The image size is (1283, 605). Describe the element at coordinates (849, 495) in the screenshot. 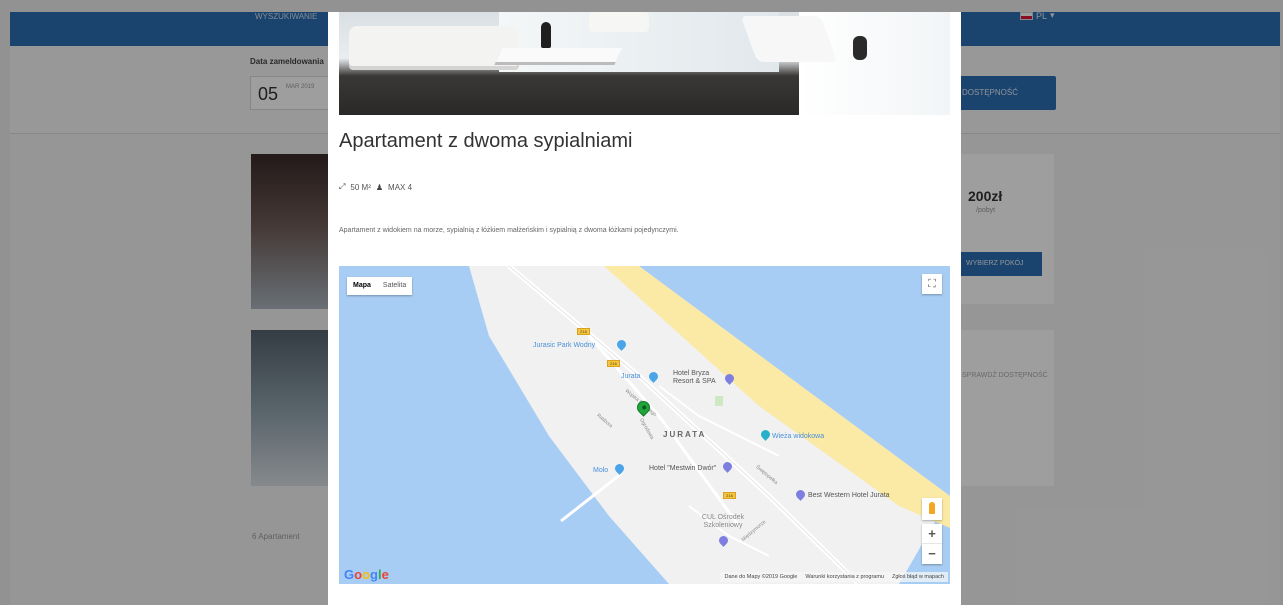

I see `poi-label: Best Western Hotel Jurata` at that location.